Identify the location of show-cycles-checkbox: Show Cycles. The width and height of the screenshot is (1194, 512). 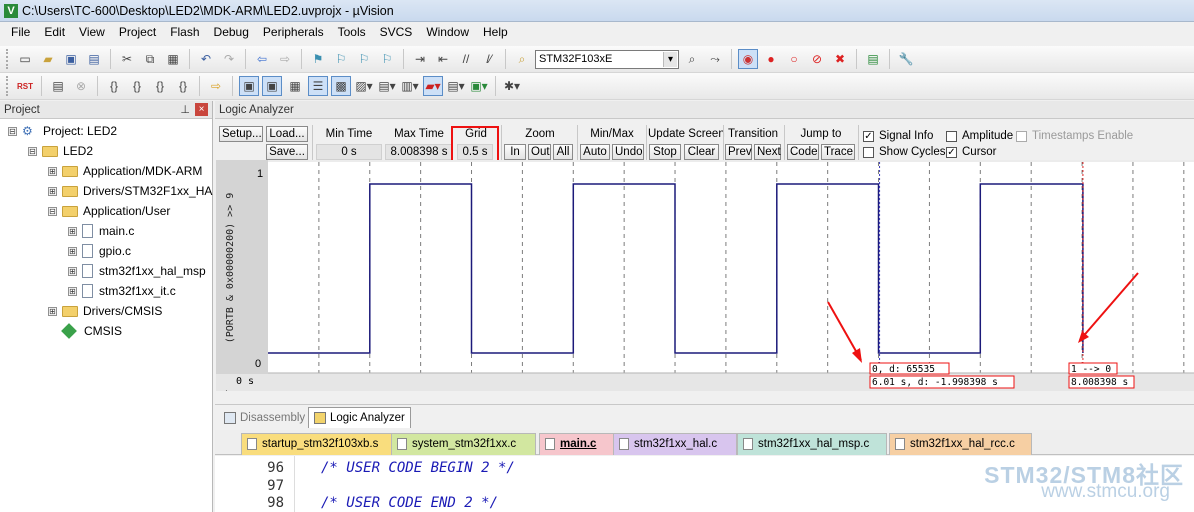
(904, 152).